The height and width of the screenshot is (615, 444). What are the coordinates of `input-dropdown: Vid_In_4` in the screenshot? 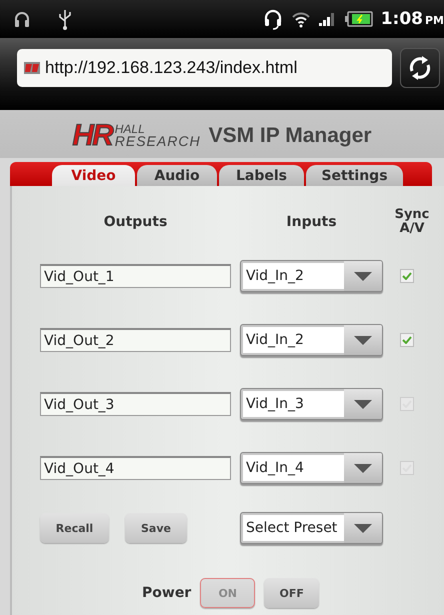 It's located at (311, 468).